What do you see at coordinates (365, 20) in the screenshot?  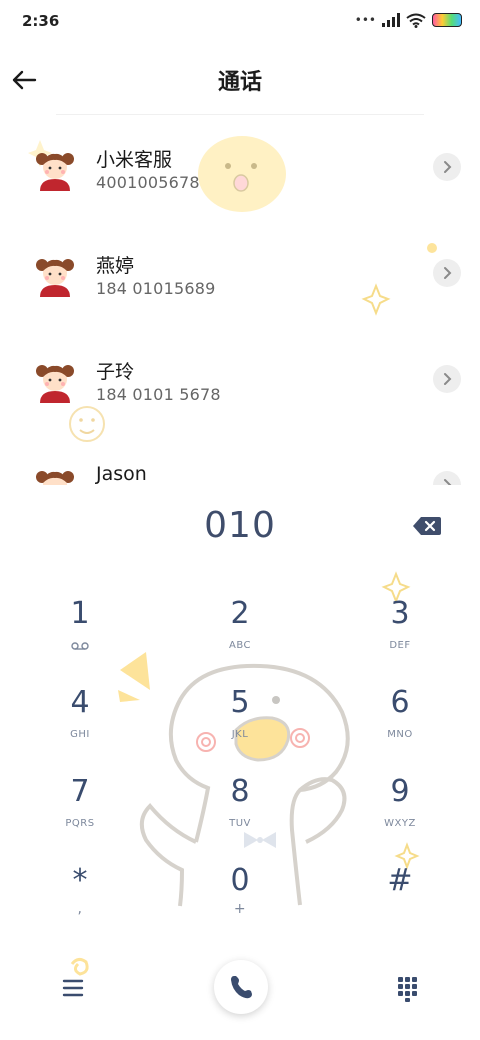 I see `signal-dots: •••` at bounding box center [365, 20].